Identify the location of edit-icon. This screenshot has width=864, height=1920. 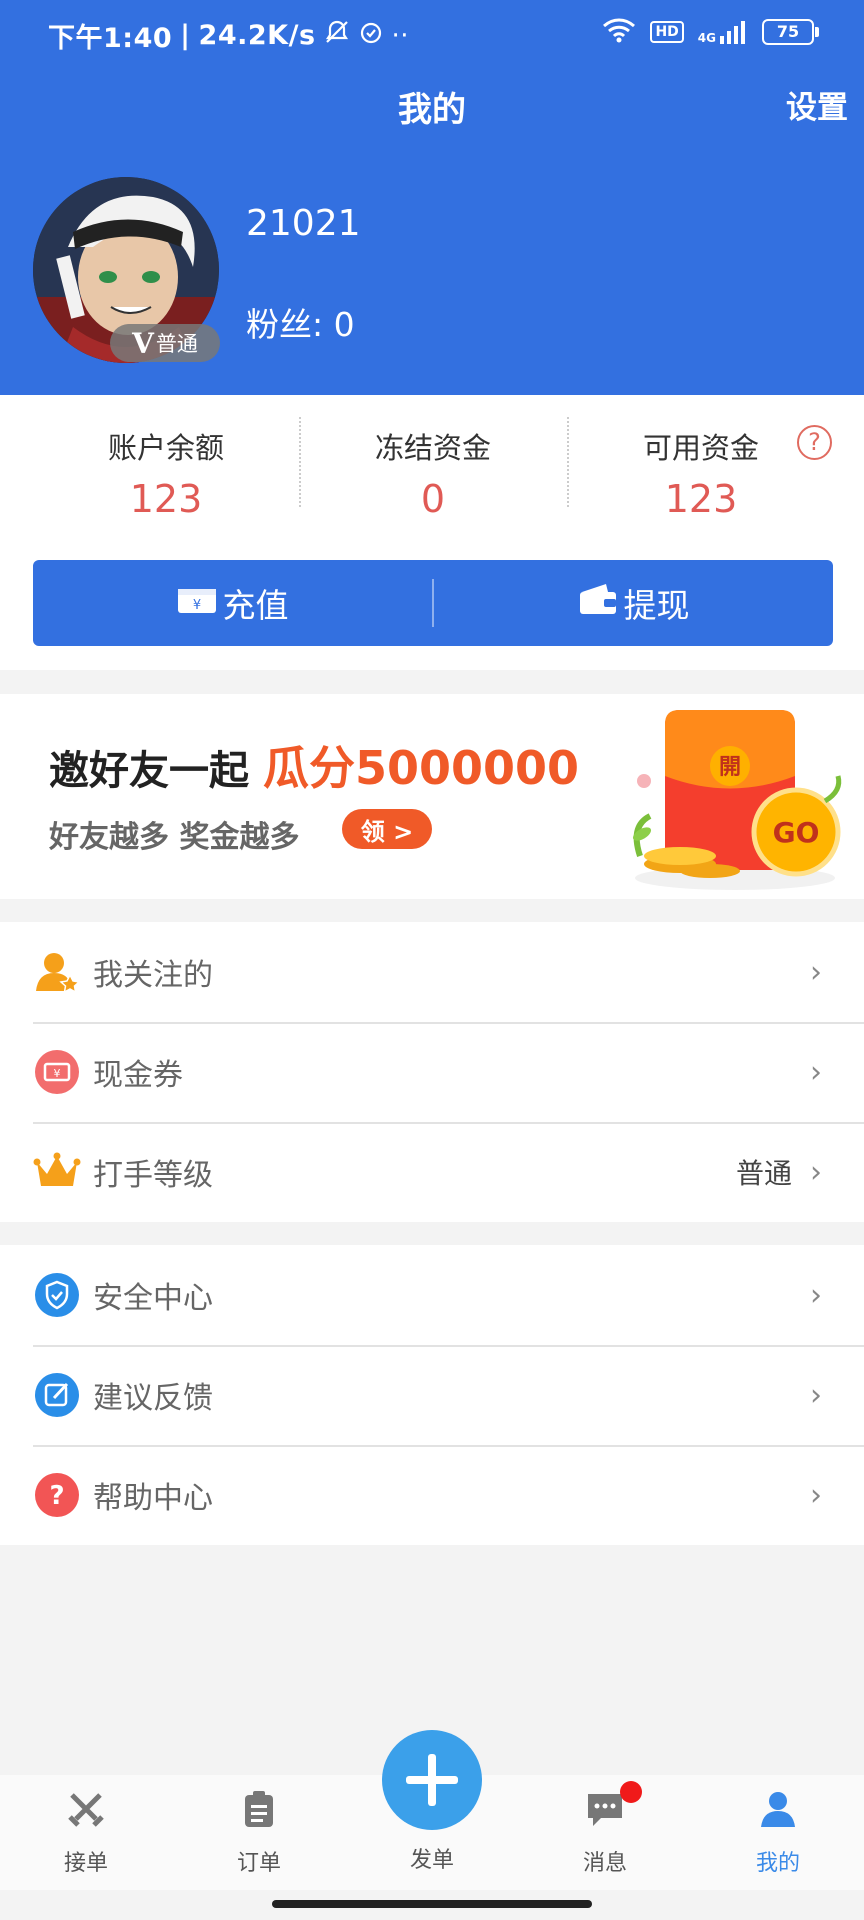
(57, 1395).